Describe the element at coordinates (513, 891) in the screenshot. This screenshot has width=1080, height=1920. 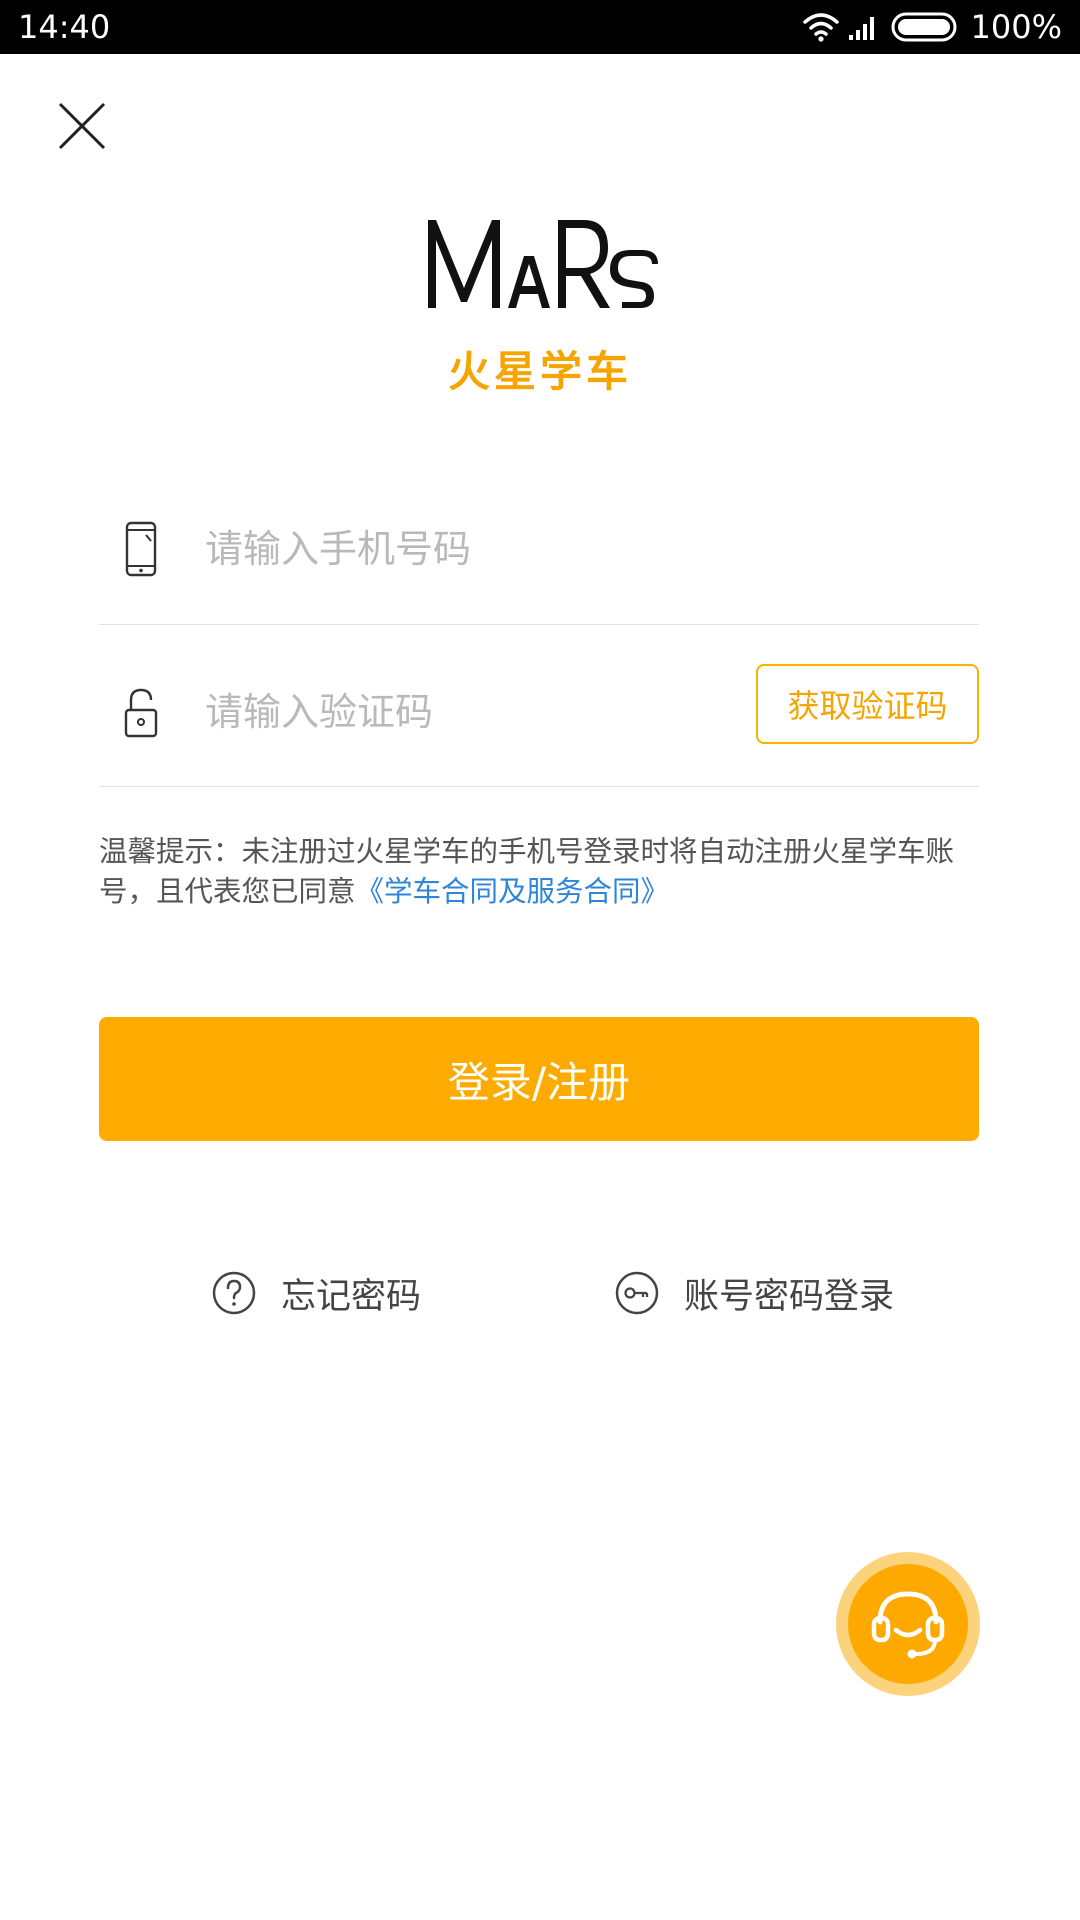
I see `contract-link: 《学车合同及服务合同》` at that location.